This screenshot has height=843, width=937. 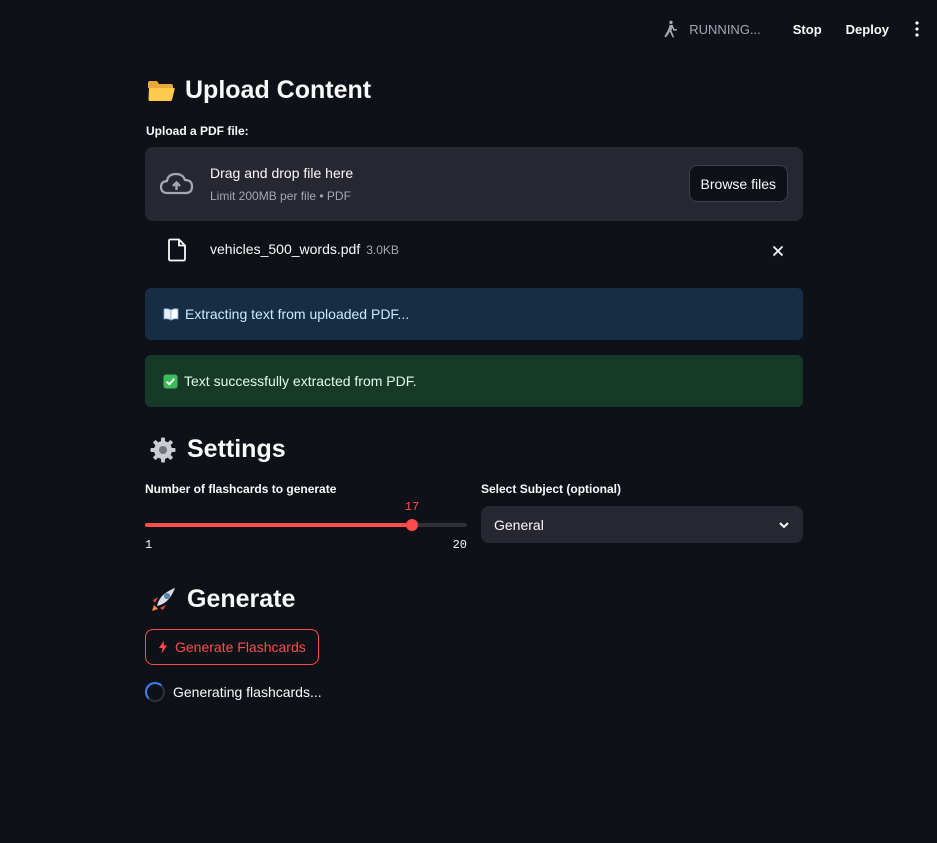 I want to click on lightning-icon, so click(x=163, y=647).